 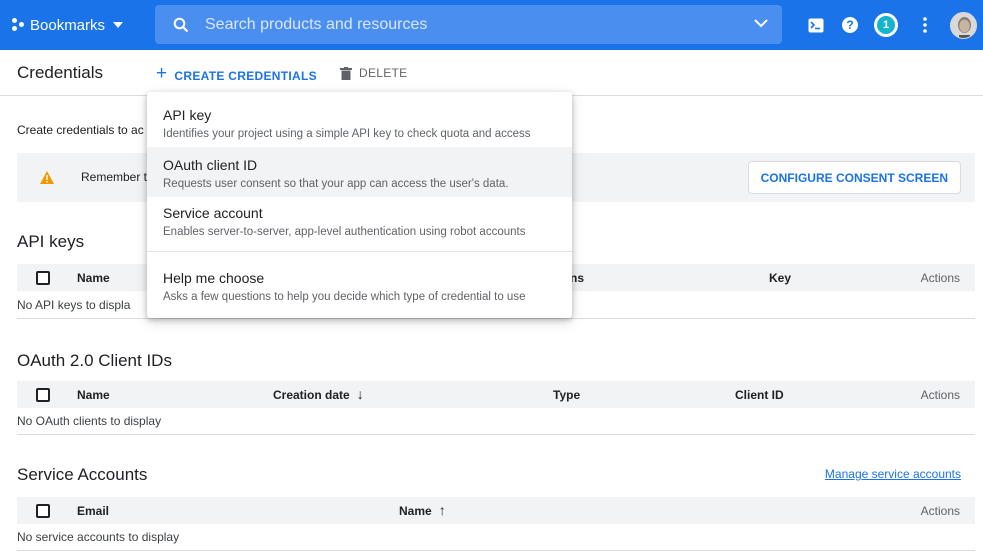 What do you see at coordinates (759, 395) in the screenshot?
I see `col-client-id: Client ID` at bounding box center [759, 395].